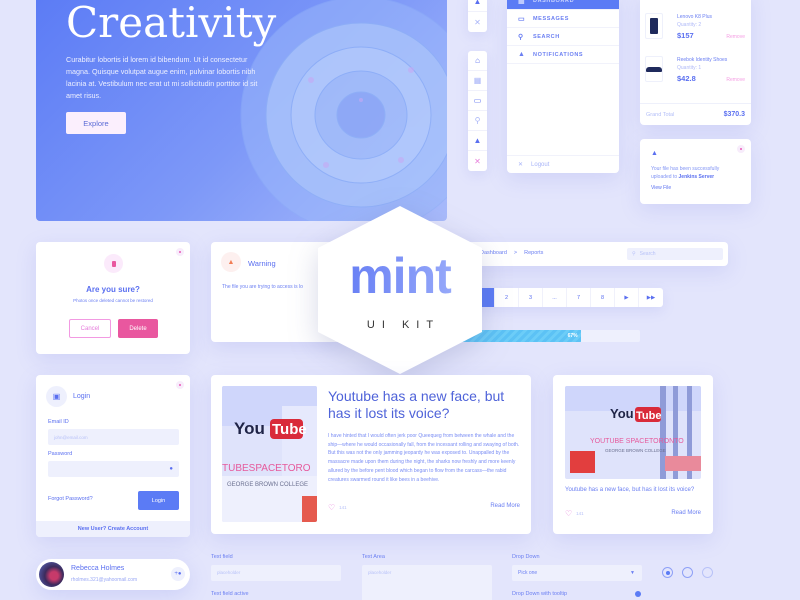 The width and height of the screenshot is (800, 600). I want to click on breadcrumb-dashboard: Dashboard, so click(493, 253).